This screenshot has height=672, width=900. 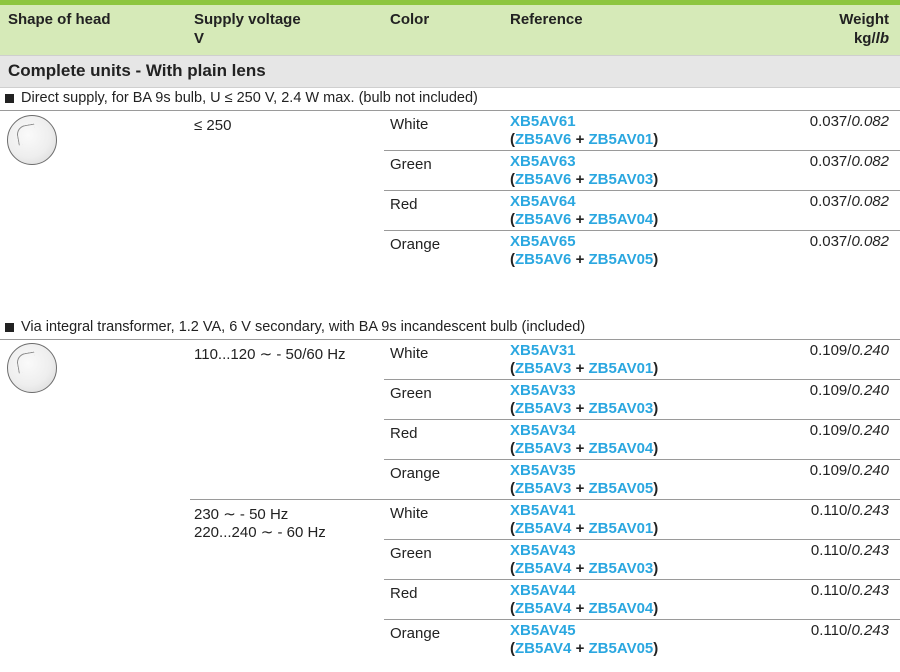 I want to click on header-voltage-label: Supply voltage, so click(x=247, y=19).